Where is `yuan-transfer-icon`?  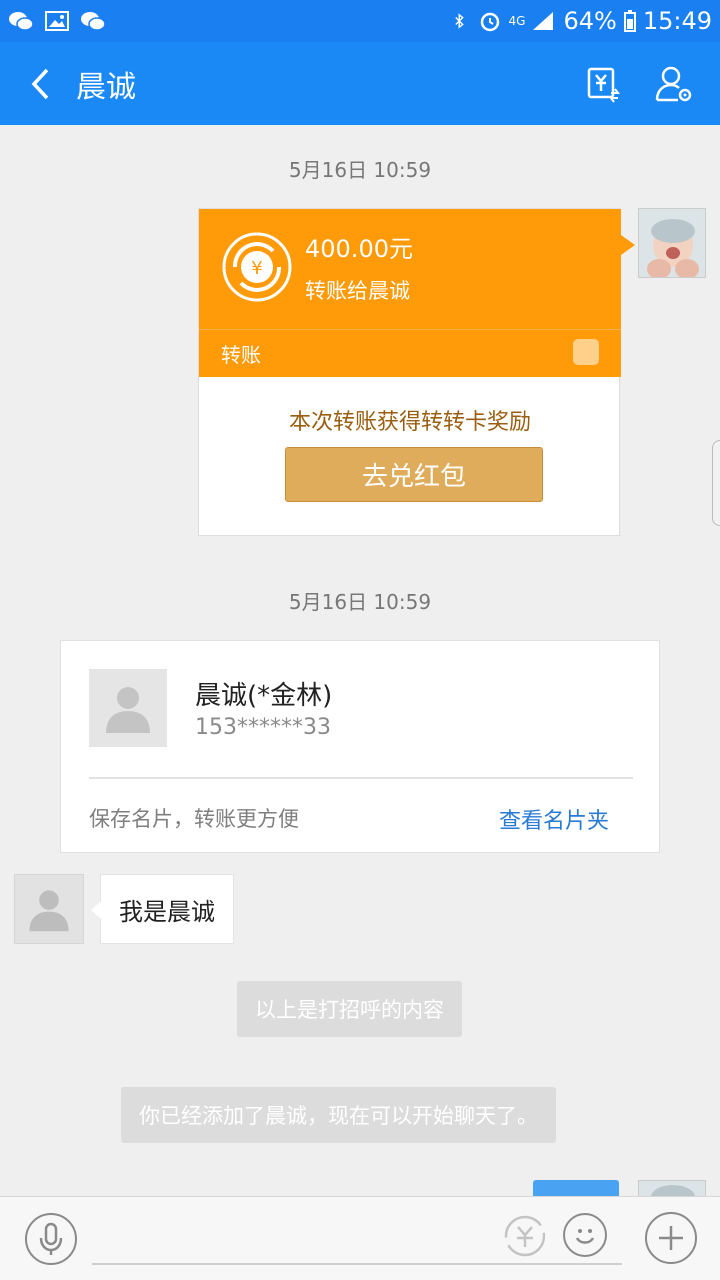 yuan-transfer-icon is located at coordinates (603, 85).